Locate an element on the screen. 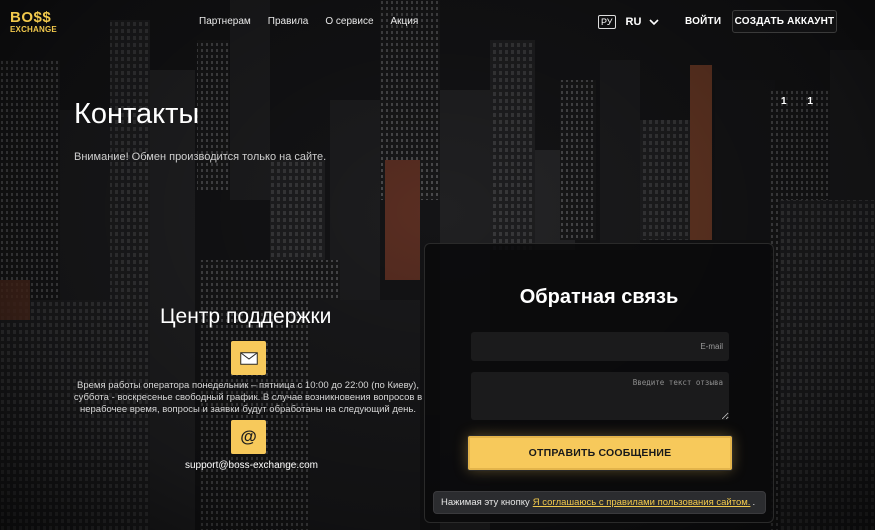  nav-link-partners: Партнерам is located at coordinates (225, 21).